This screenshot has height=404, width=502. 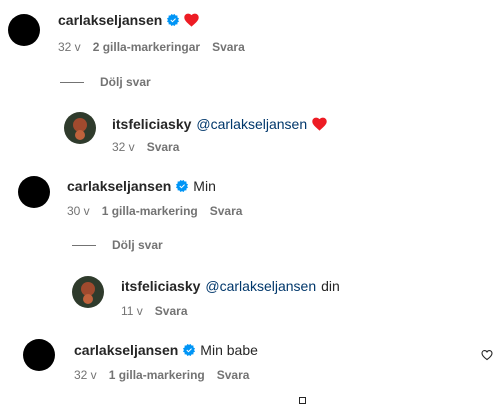 I want to click on comment-meta: 30 v 1 gilla-markering Svara, so click(x=154, y=211).